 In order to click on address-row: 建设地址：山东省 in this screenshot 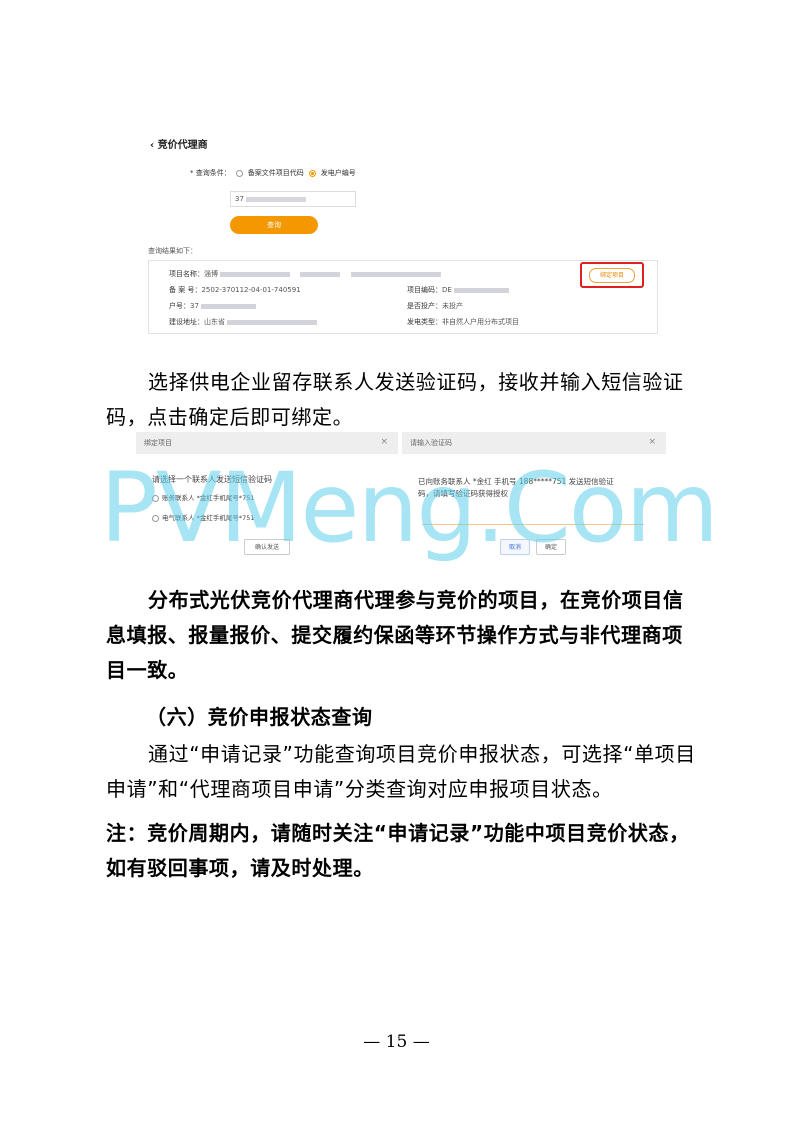, I will do `click(243, 322)`.